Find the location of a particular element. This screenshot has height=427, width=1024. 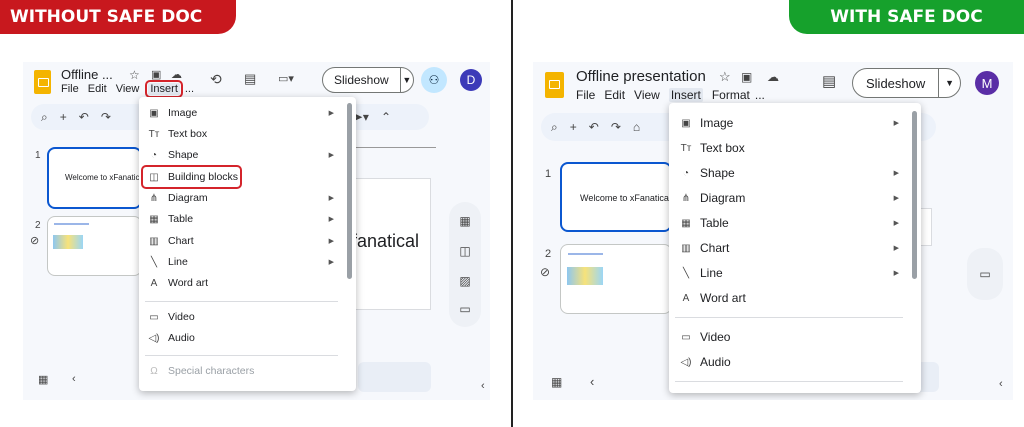

line-icon: ╲ is located at coordinates (686, 273).